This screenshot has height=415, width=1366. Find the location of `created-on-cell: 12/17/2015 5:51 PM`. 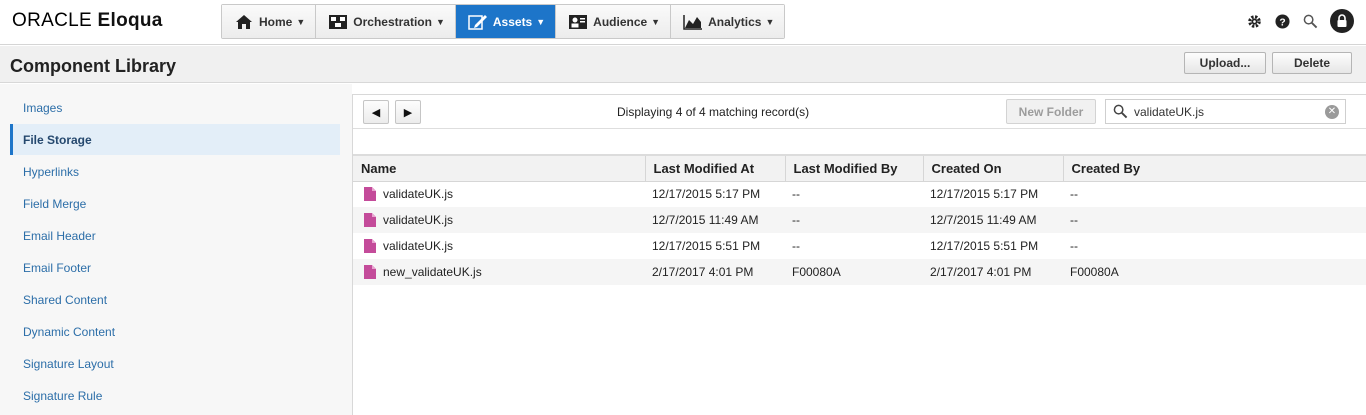

created-on-cell: 12/17/2015 5:51 PM is located at coordinates (984, 246).